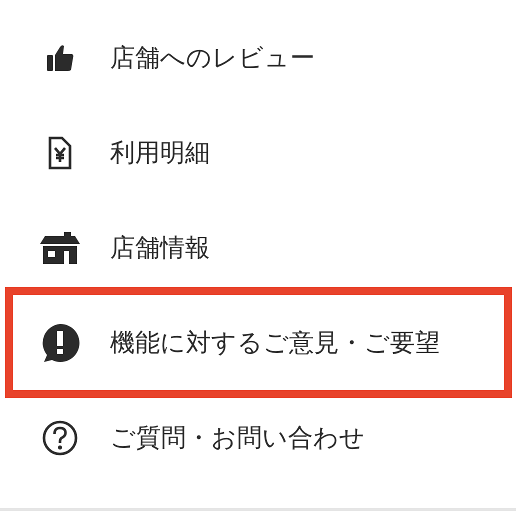 The image size is (516, 514). What do you see at coordinates (60, 248) in the screenshot?
I see `house-icon` at bounding box center [60, 248].